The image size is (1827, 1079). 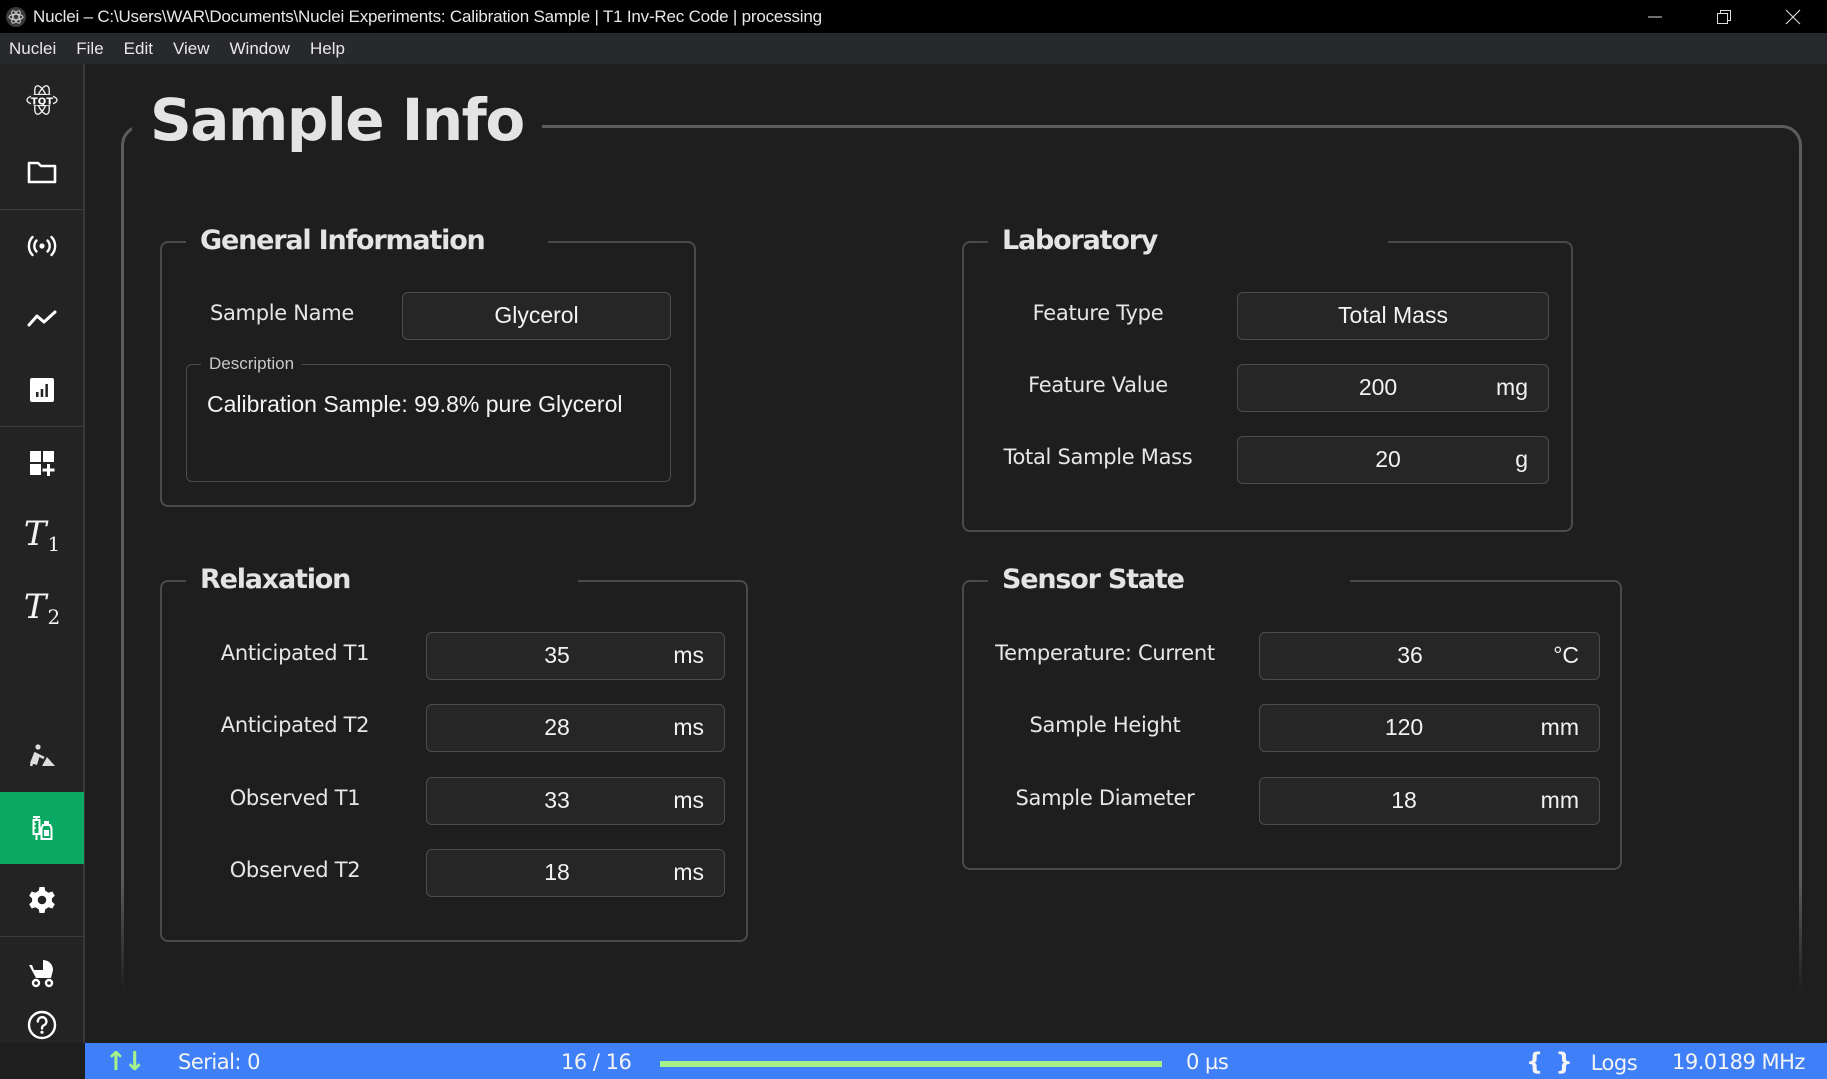 I want to click on sidebar-item-add-widget, so click(x=42, y=463).